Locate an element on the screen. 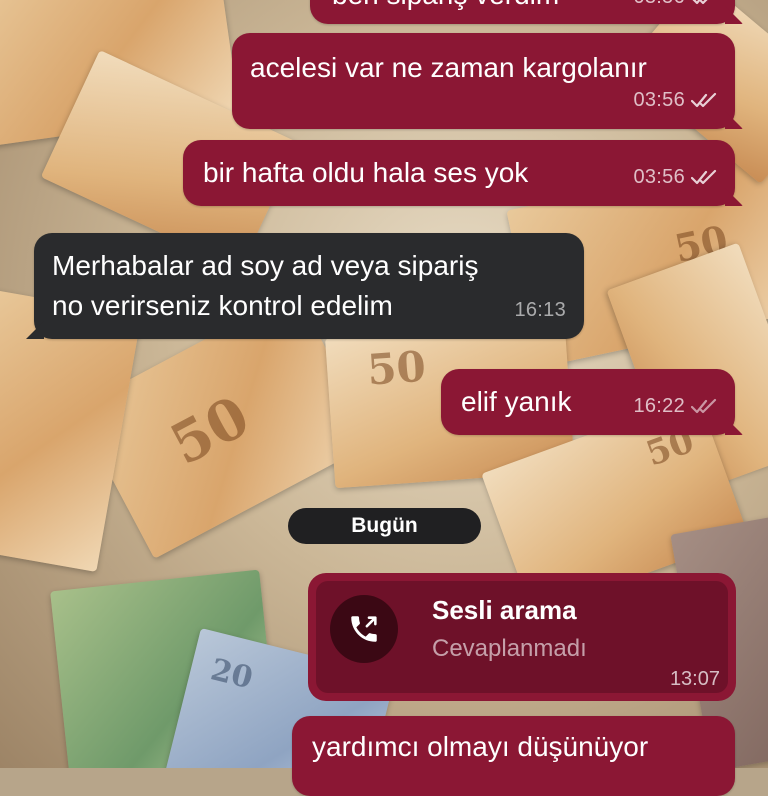 This screenshot has height=796, width=768. call-icon-button is located at coordinates (364, 629).